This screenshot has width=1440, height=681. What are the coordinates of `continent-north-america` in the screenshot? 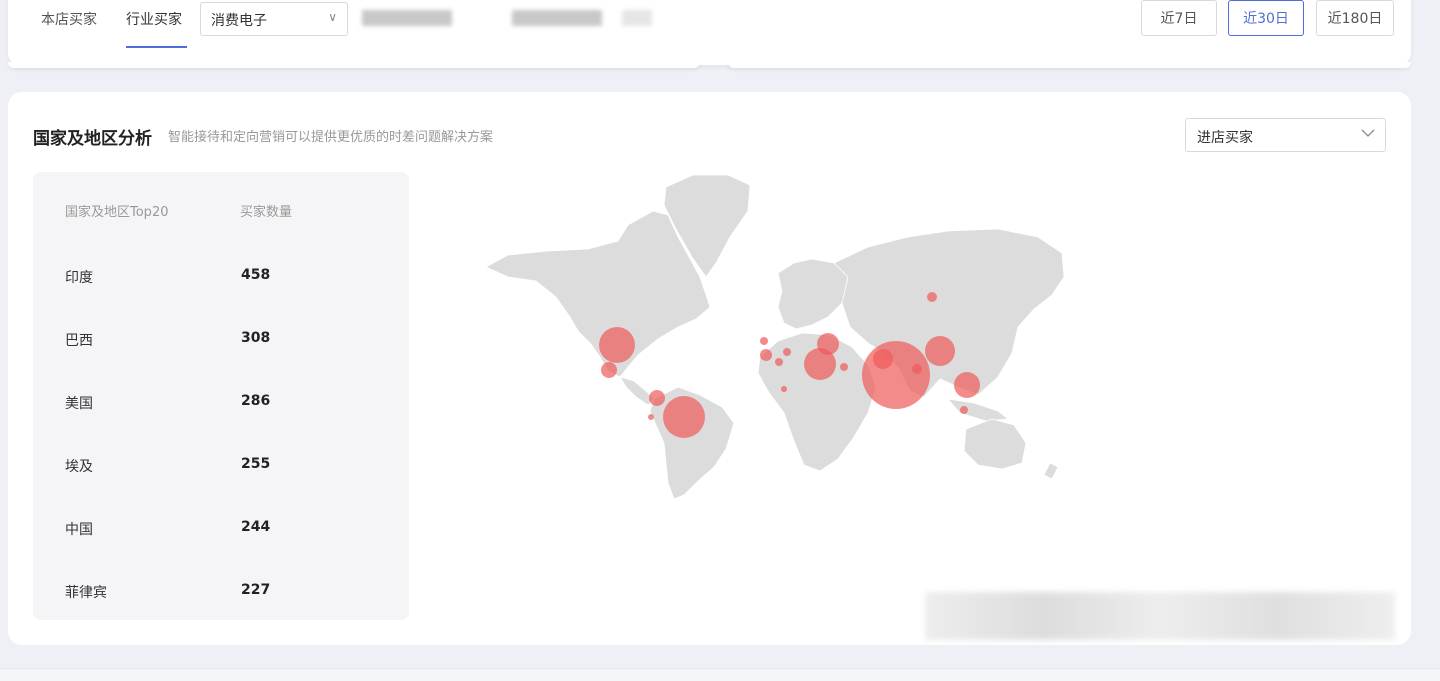 It's located at (598, 294).